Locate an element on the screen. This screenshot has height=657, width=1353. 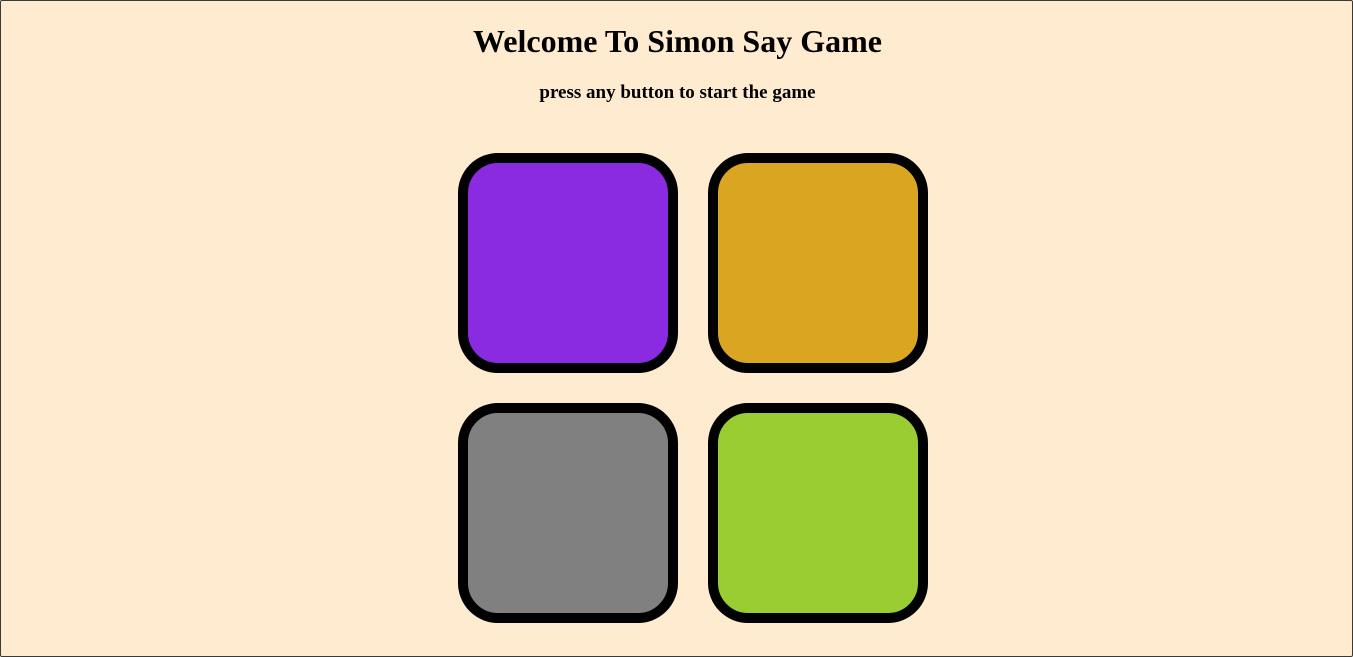
game-instructions: press any button to start the game is located at coordinates (677, 92).